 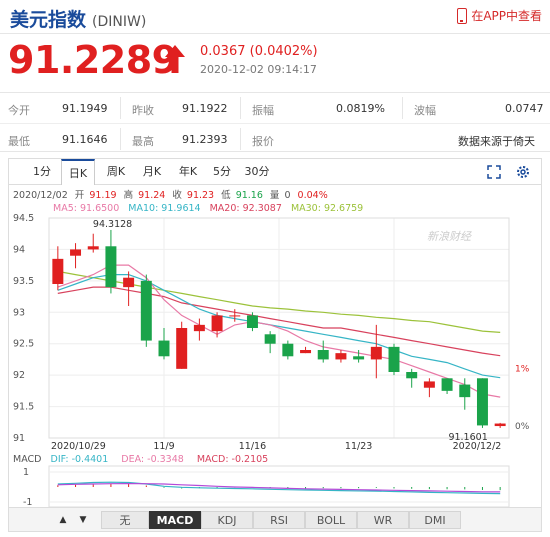 I want to click on stat-value: 91.1646, so click(x=85, y=139).